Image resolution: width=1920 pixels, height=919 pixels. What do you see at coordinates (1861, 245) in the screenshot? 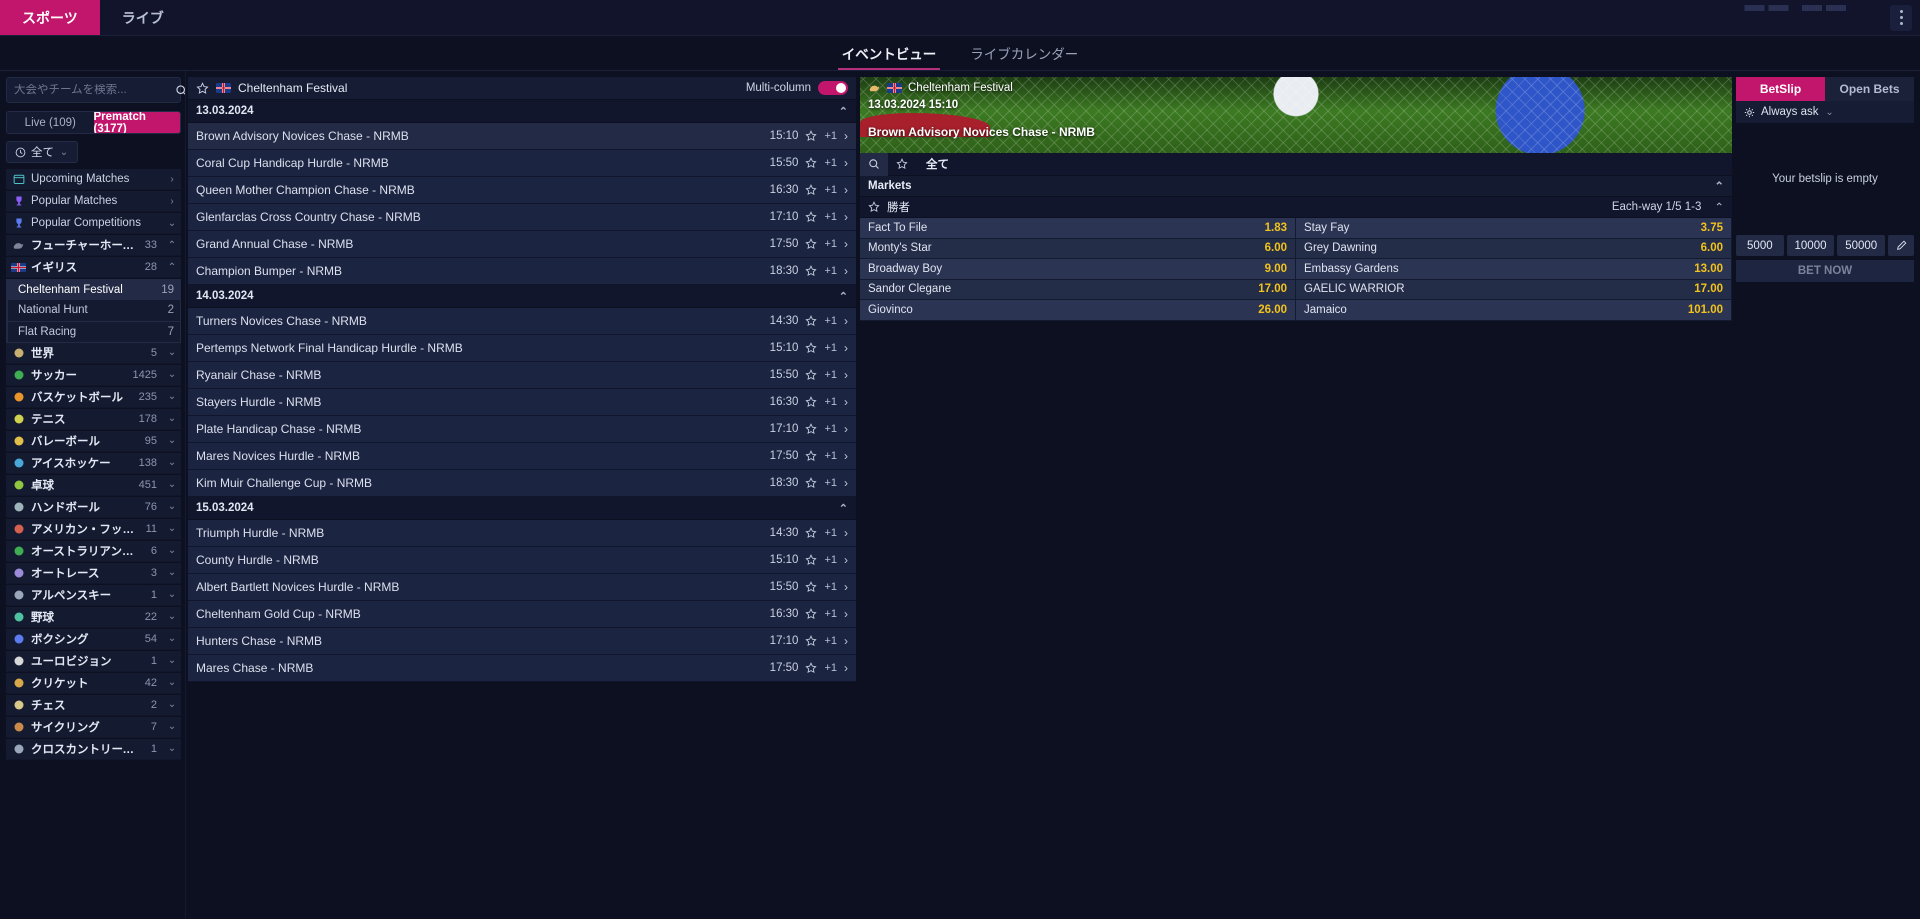
I see `stake-button-50000: 50000` at bounding box center [1861, 245].